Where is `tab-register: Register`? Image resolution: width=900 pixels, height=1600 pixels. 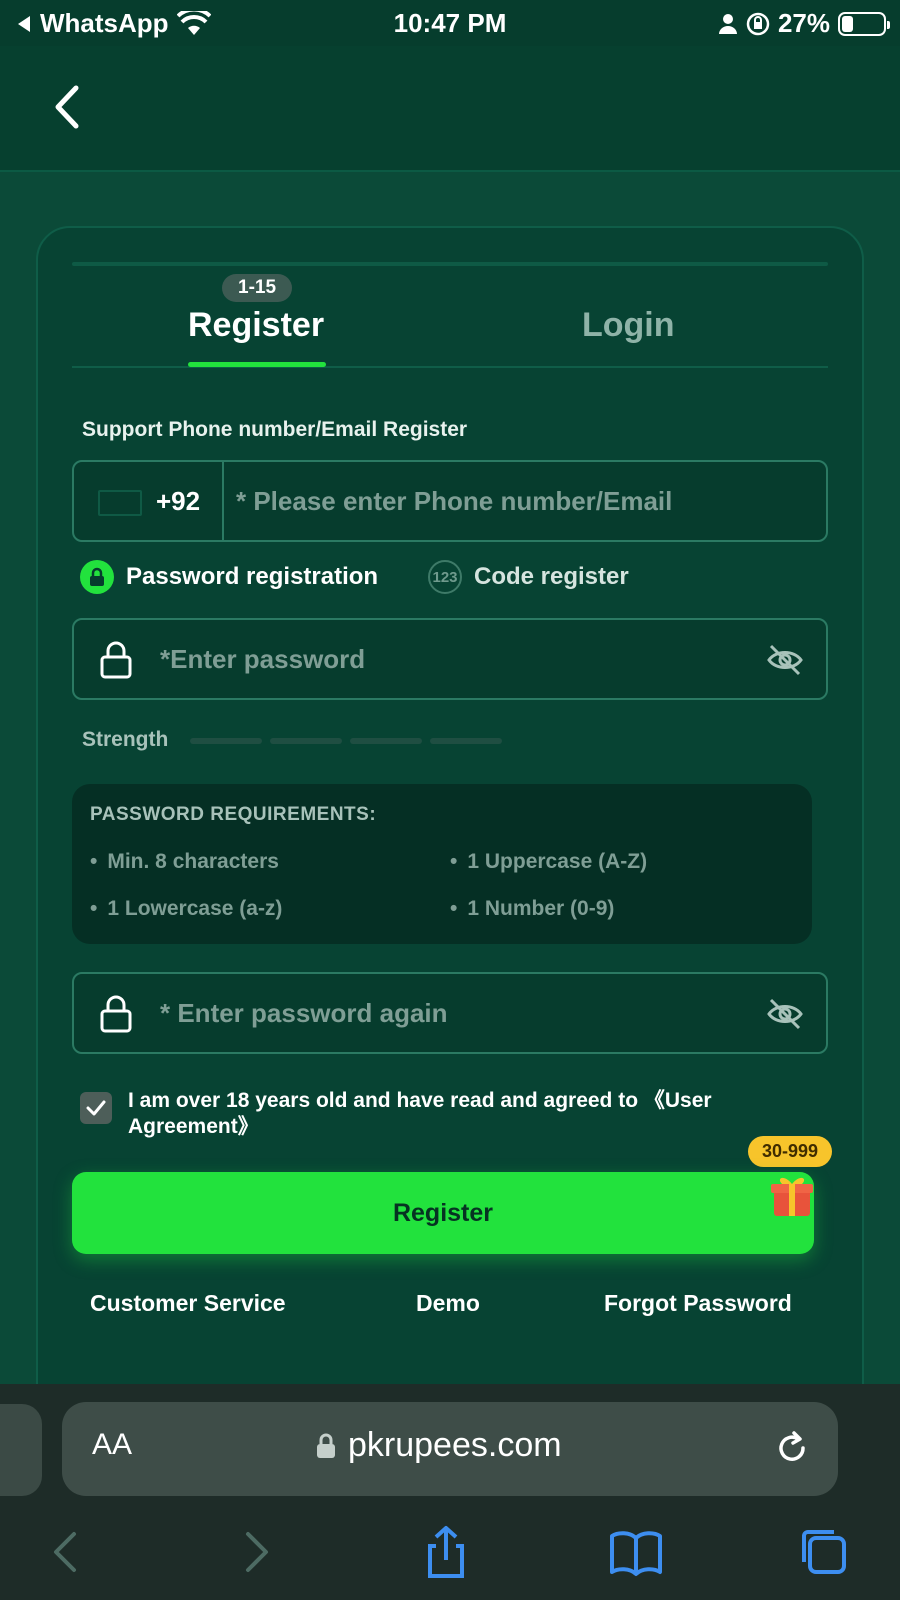 tab-register: Register is located at coordinates (256, 325).